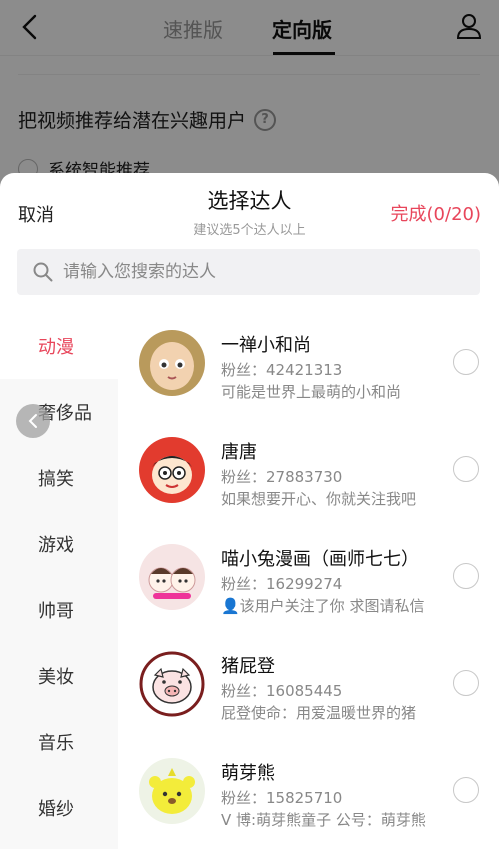 Image resolution: width=499 pixels, height=849 pixels. I want to click on influencer-name: 猪屁登, so click(248, 666).